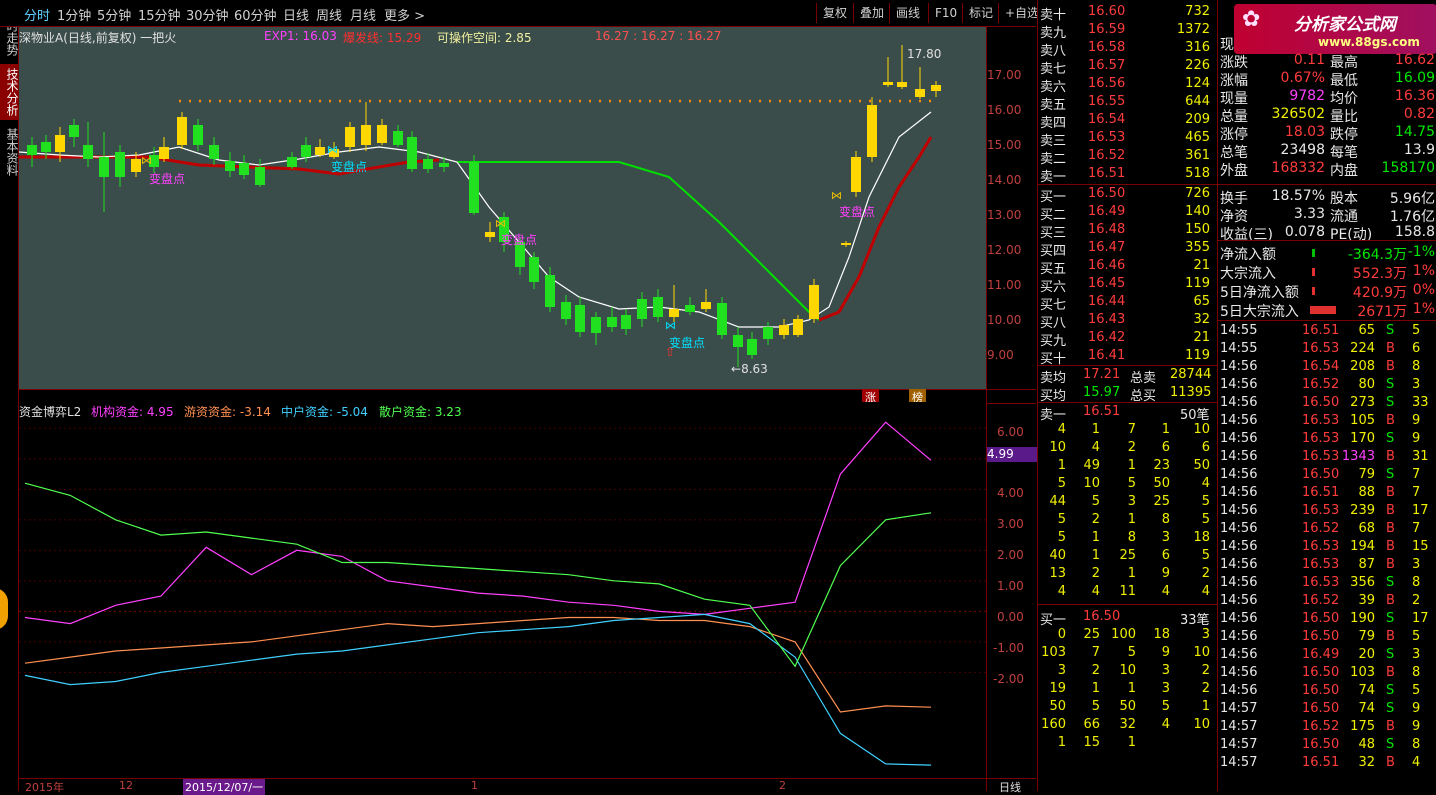  I want to click on buy-level-row: 买八 16.43 32, so click(1128, 321).